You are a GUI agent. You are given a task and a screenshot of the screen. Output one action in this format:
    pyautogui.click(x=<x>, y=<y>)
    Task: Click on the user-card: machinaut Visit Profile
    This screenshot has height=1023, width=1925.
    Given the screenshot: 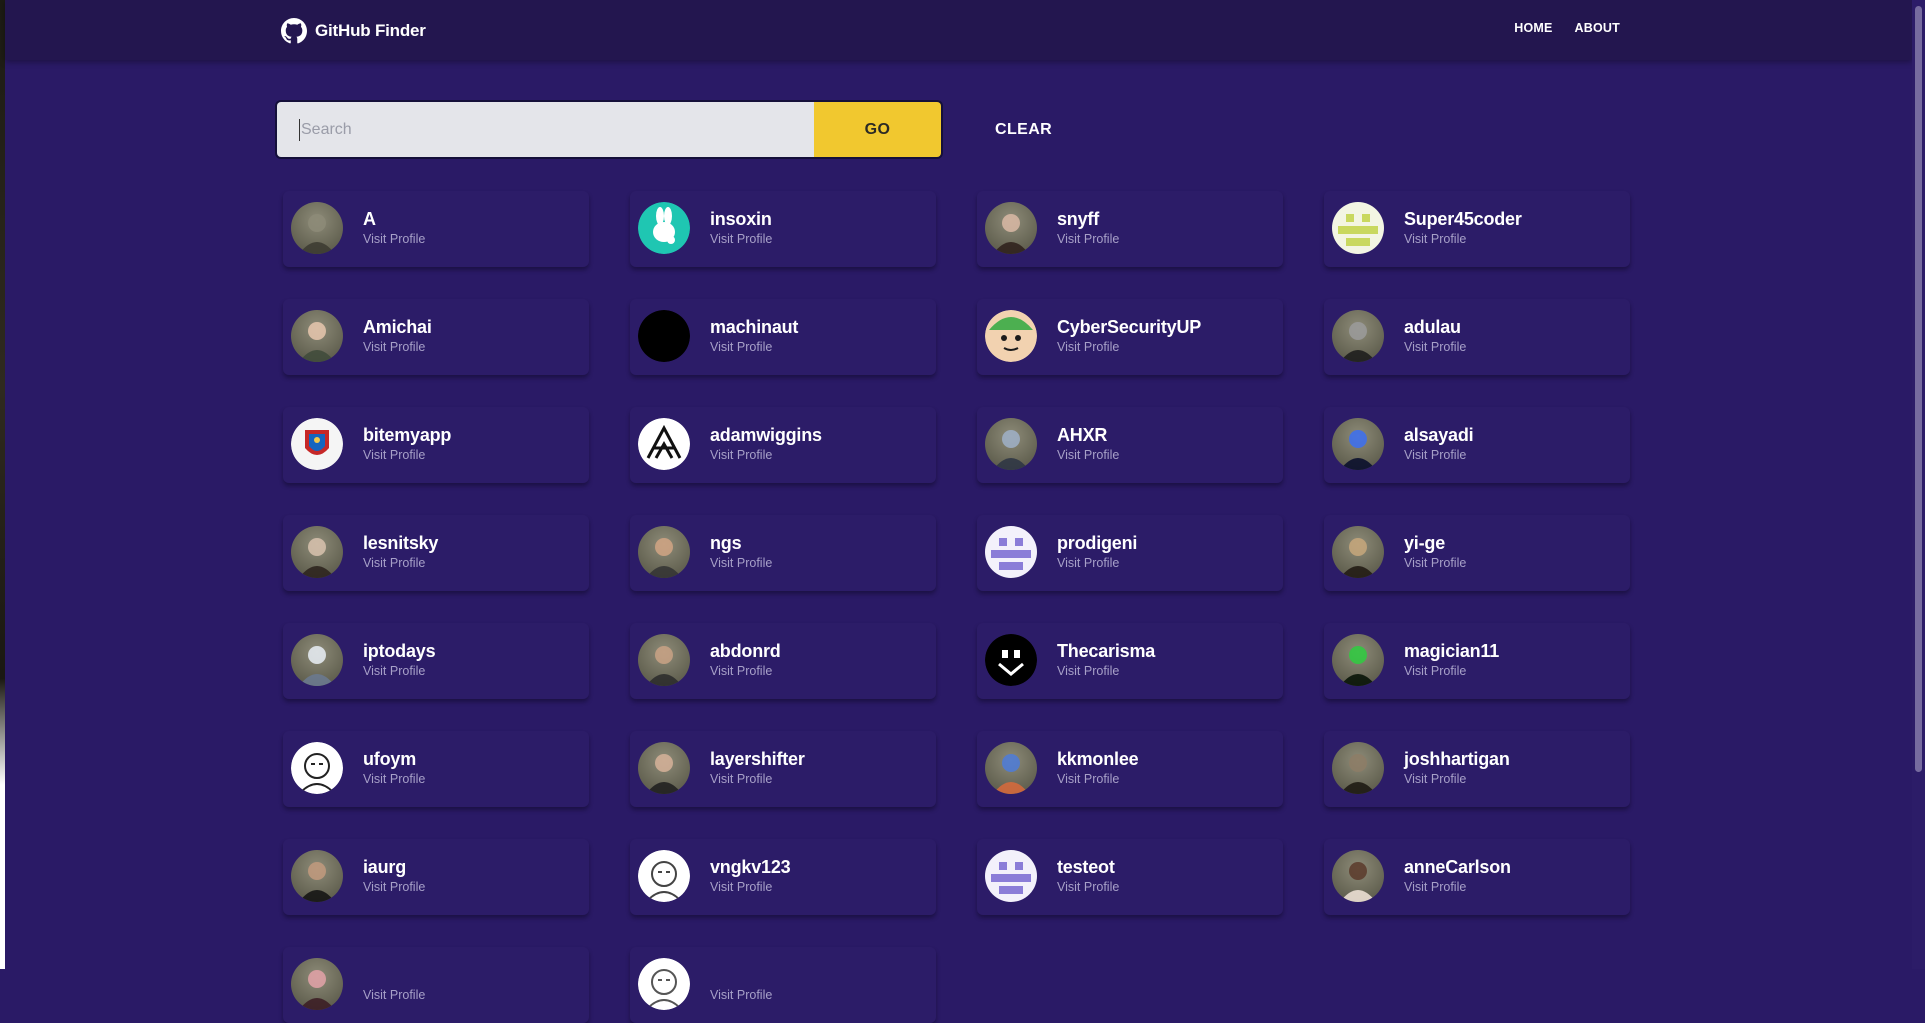 What is the action you would take?
    pyautogui.click(x=783, y=337)
    